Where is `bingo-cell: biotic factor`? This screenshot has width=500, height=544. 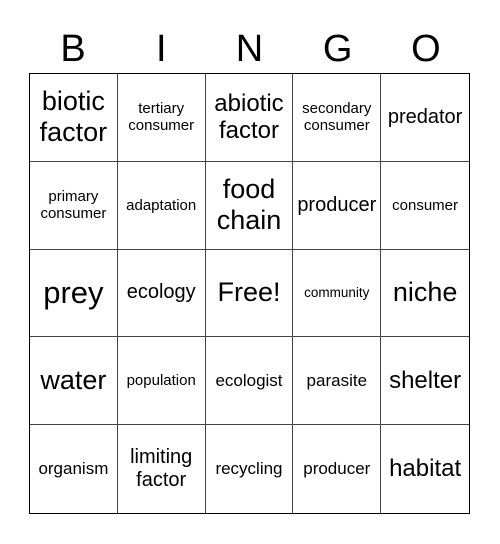 bingo-cell: biotic factor is located at coordinates (74, 118).